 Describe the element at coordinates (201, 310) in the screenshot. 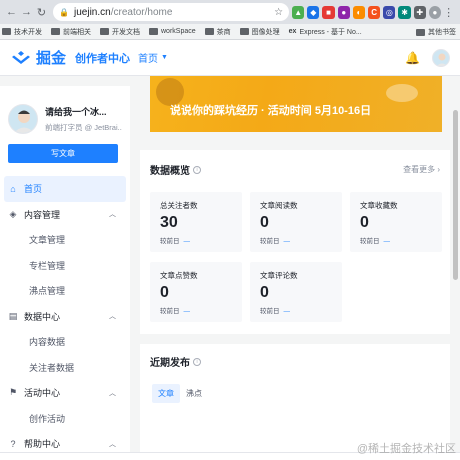

I see `stat-compare: 较前日 —` at that location.